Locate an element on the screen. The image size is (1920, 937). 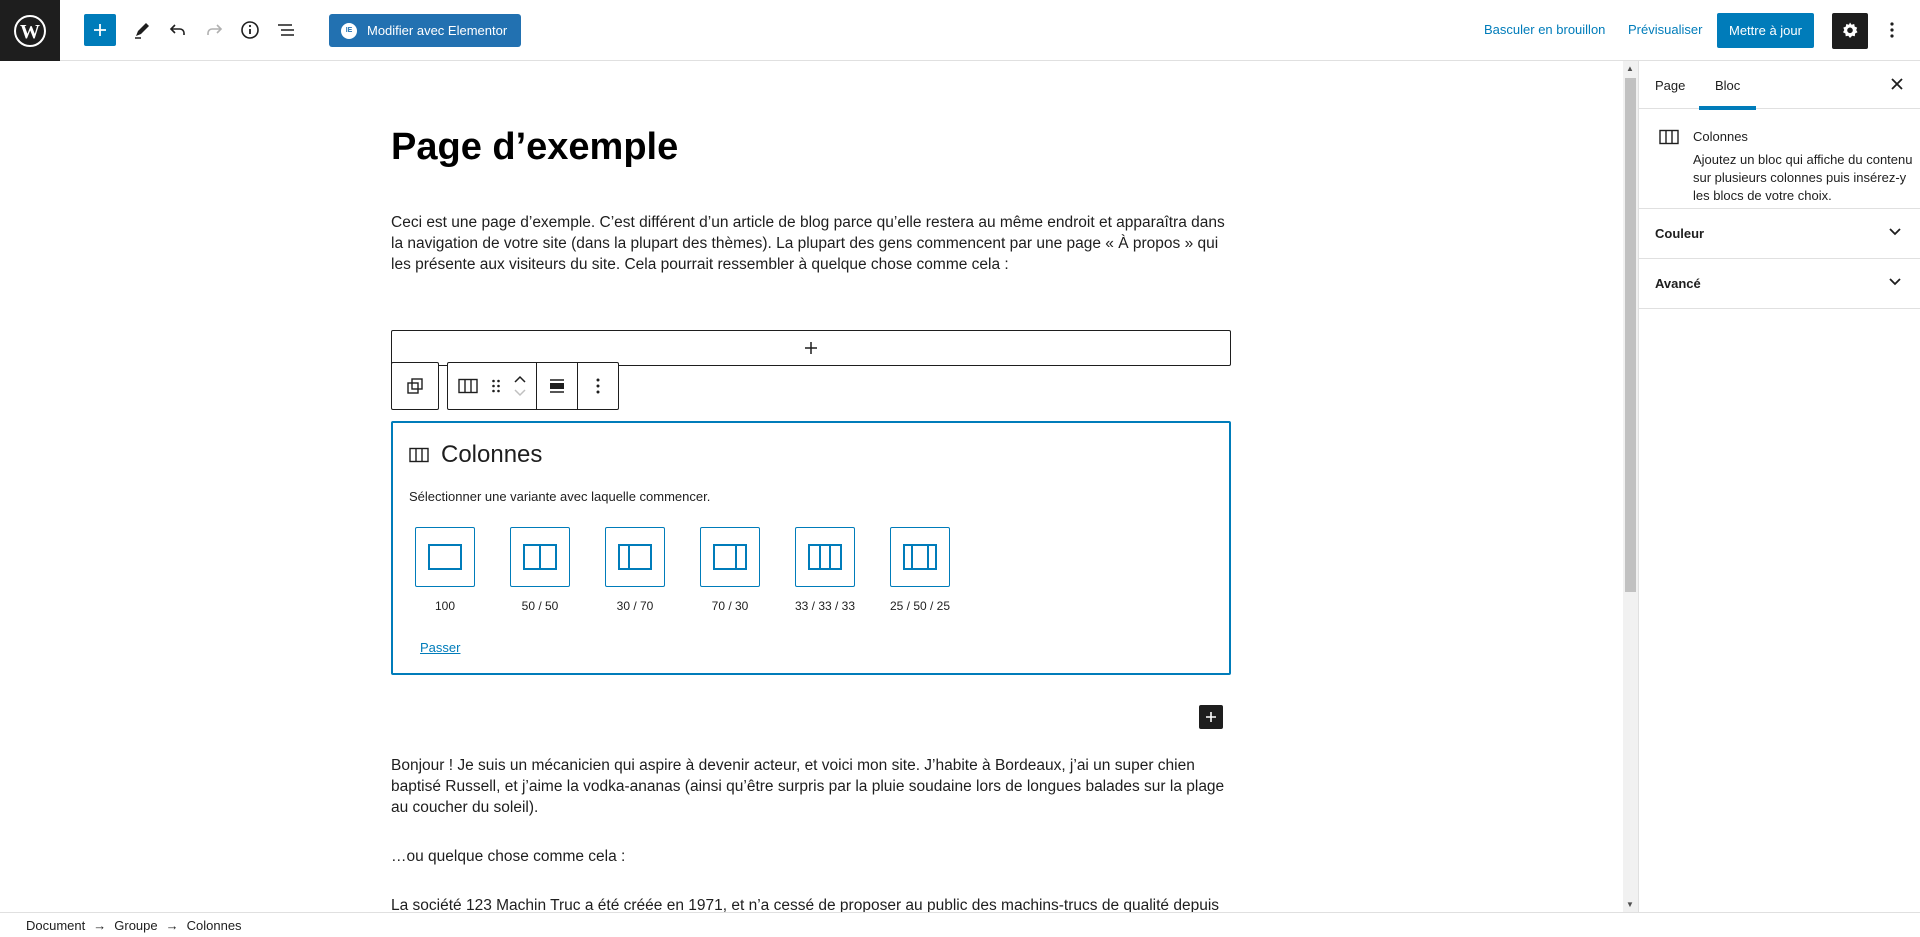
gear-icon is located at coordinates (1850, 30).